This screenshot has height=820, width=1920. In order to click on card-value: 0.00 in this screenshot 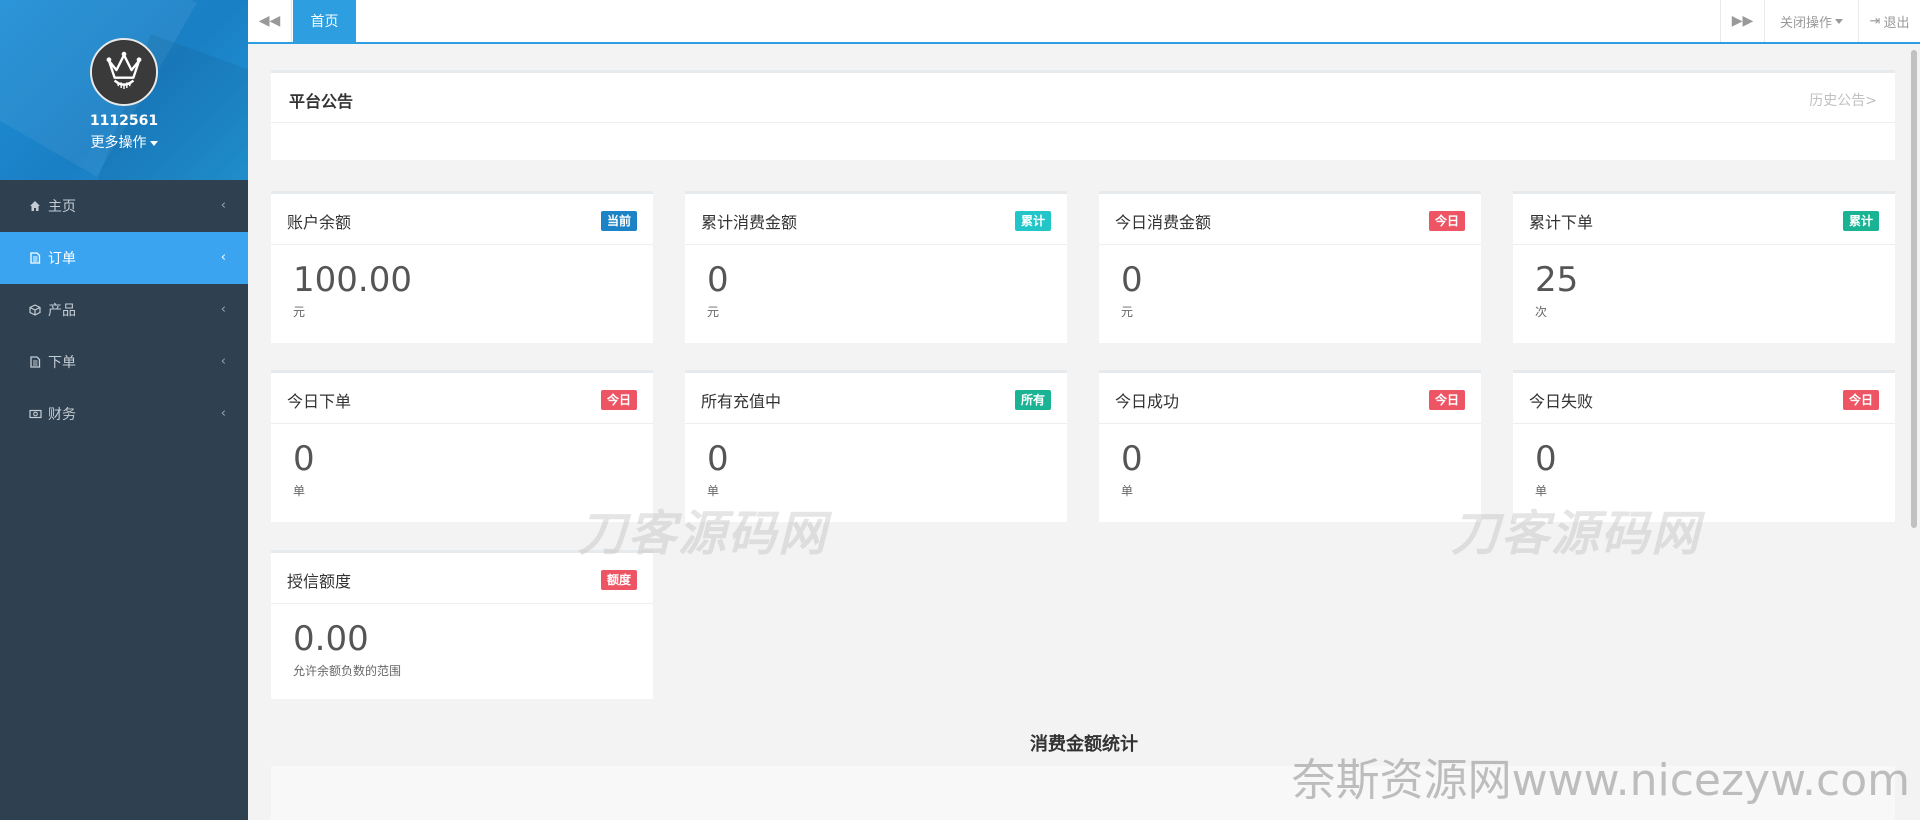, I will do `click(331, 639)`.